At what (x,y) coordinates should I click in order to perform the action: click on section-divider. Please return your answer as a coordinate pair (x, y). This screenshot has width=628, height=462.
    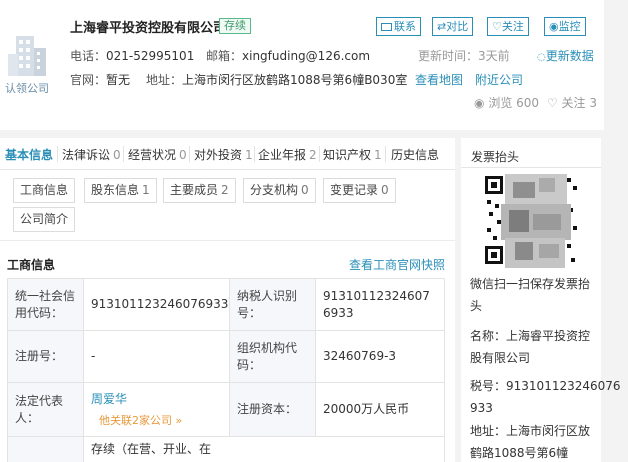
    Looking at the image, I should click on (227, 240).